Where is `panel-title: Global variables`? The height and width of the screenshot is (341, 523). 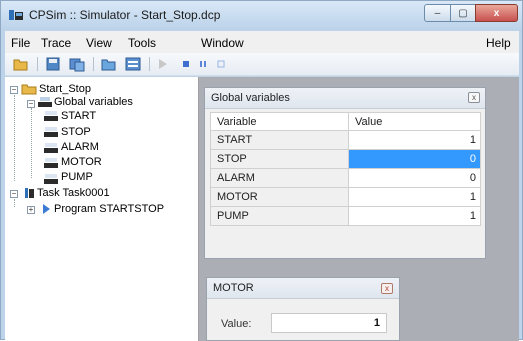
panel-title: Global variables is located at coordinates (250, 98).